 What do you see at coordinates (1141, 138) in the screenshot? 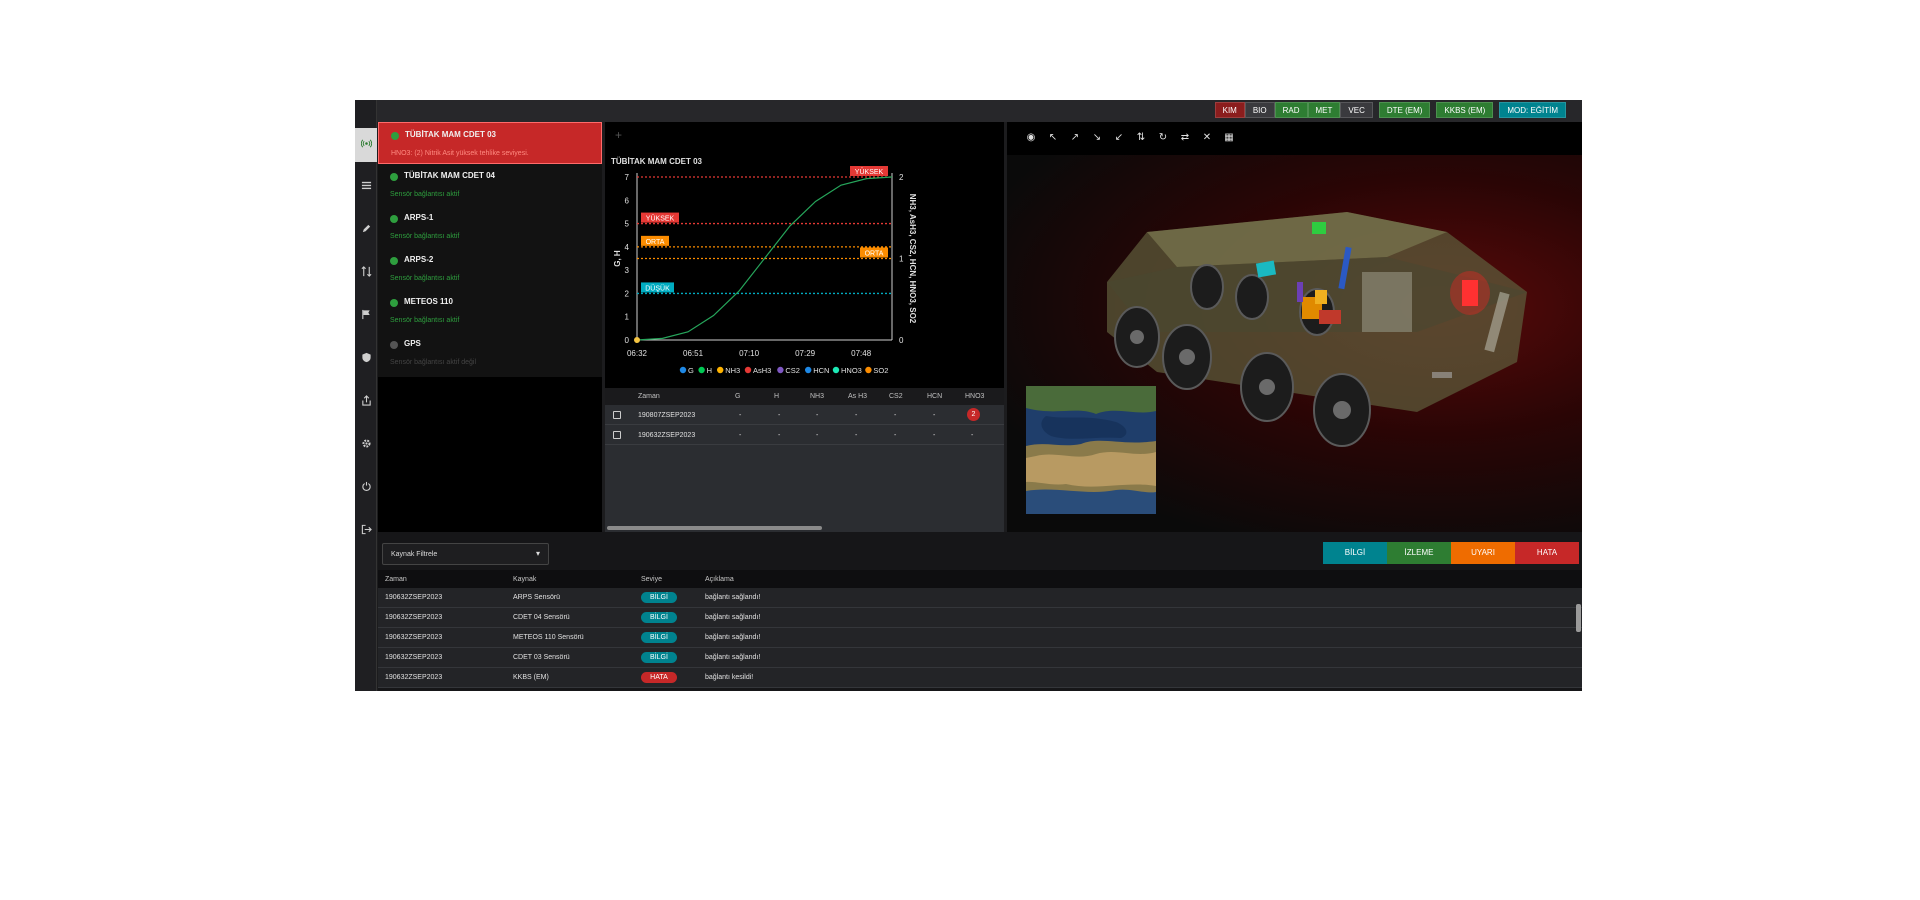
I see `swap-vertical-icon: ⇅` at bounding box center [1141, 138].